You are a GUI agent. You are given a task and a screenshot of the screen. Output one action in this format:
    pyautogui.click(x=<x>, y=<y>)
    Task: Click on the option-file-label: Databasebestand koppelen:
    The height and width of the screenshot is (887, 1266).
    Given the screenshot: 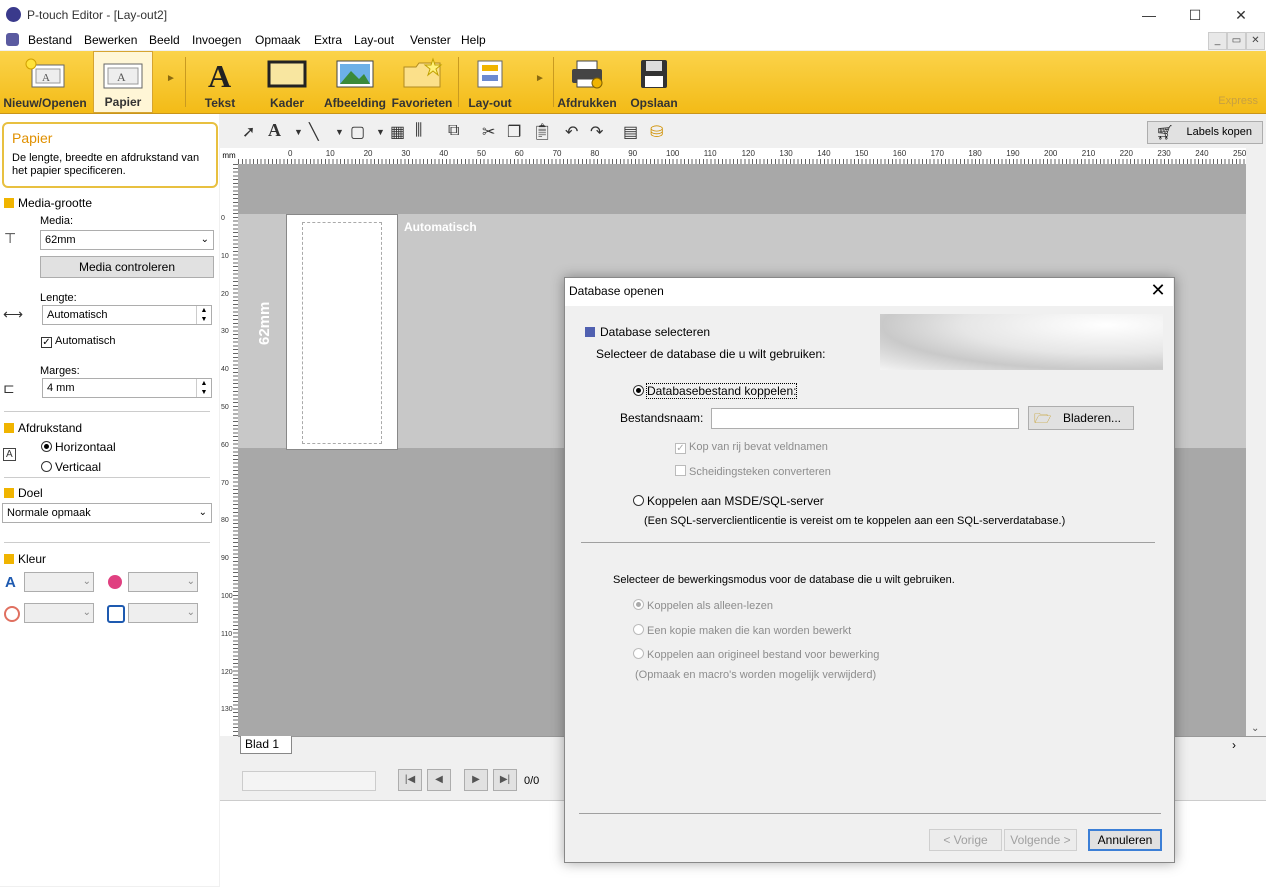 What is the action you would take?
    pyautogui.click(x=721, y=391)
    